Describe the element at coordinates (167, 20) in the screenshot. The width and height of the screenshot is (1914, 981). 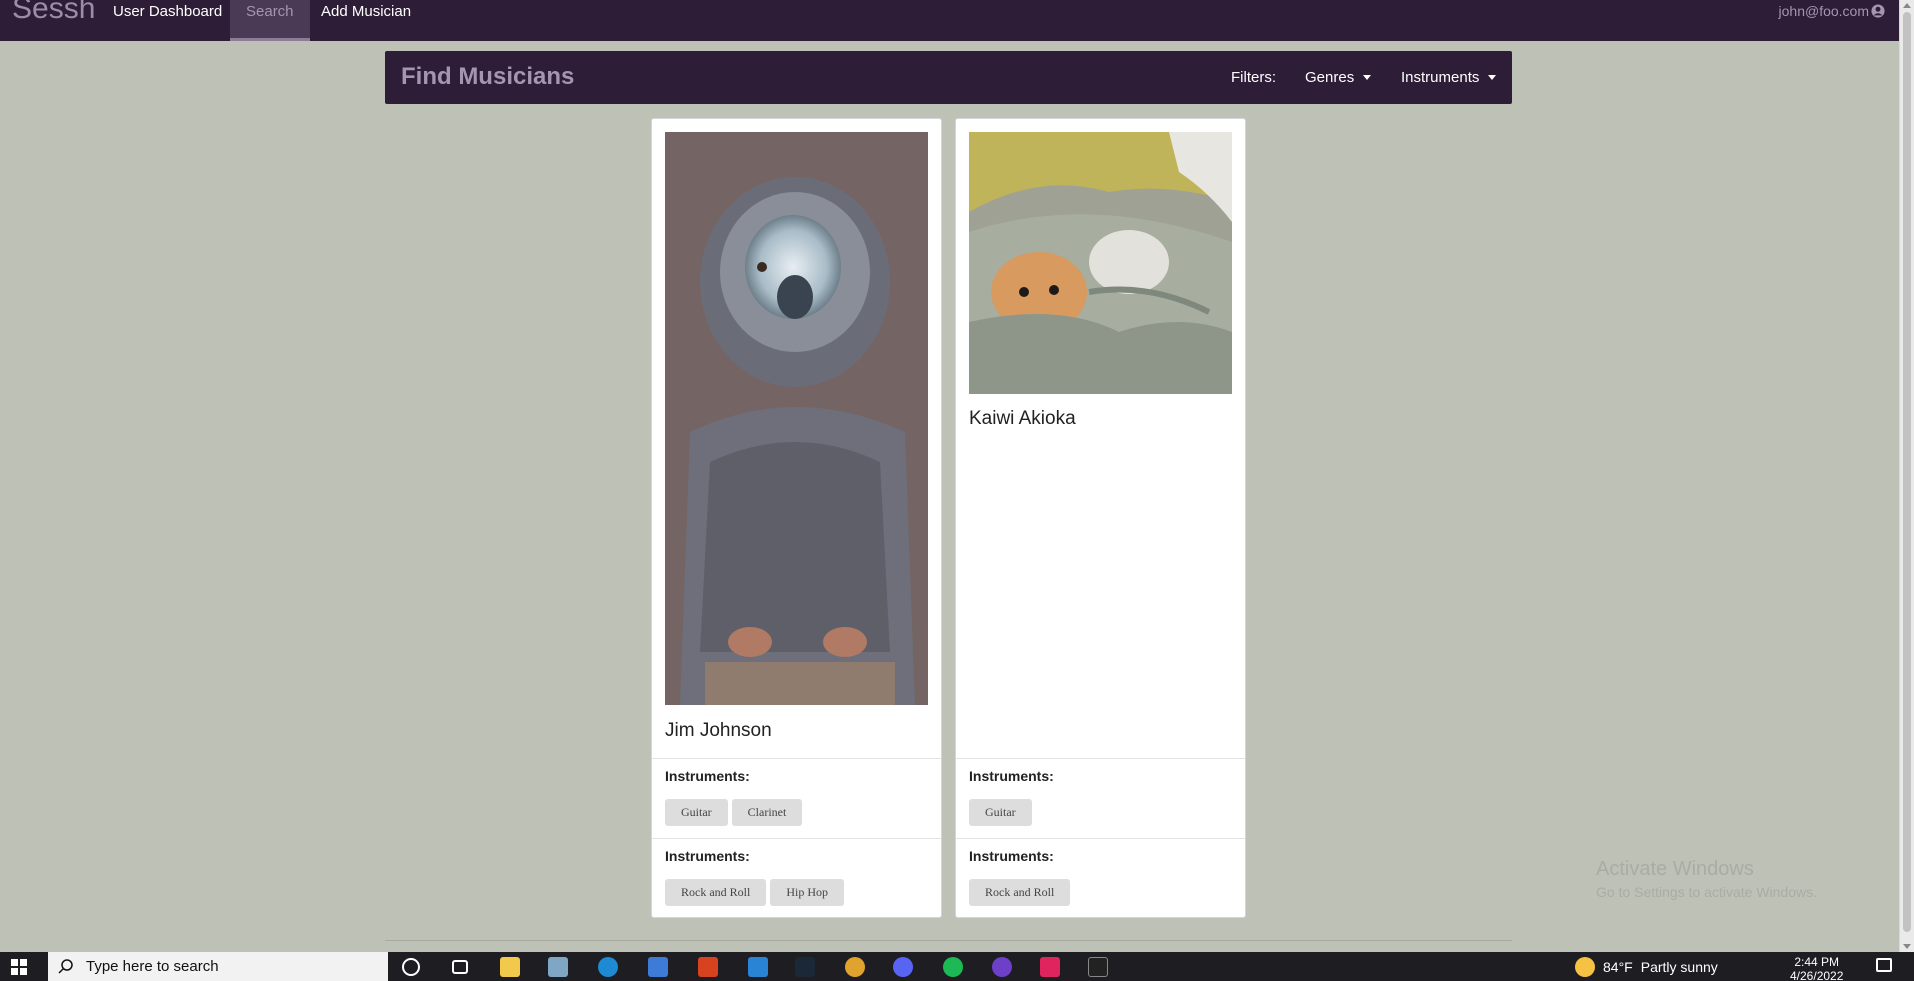
I see `nav-link-user-dashboard: User Dashboard` at that location.